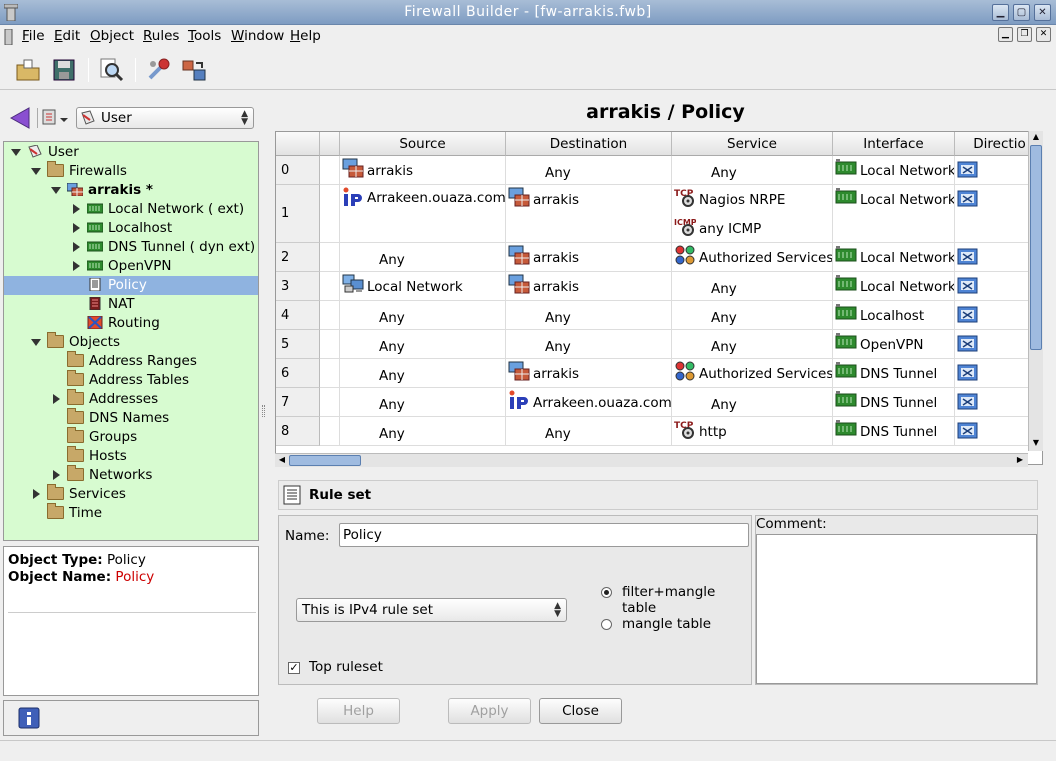 This screenshot has height=761, width=1056. Describe the element at coordinates (752, 144) in the screenshot. I see `column-header: Service` at that location.